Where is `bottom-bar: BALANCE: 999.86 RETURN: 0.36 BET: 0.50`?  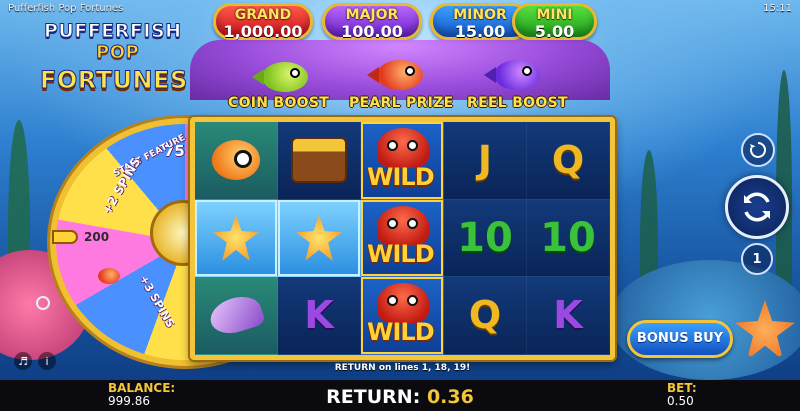 bottom-bar: BALANCE: 999.86 RETURN: 0.36 BET: 0.50 is located at coordinates (400, 395).